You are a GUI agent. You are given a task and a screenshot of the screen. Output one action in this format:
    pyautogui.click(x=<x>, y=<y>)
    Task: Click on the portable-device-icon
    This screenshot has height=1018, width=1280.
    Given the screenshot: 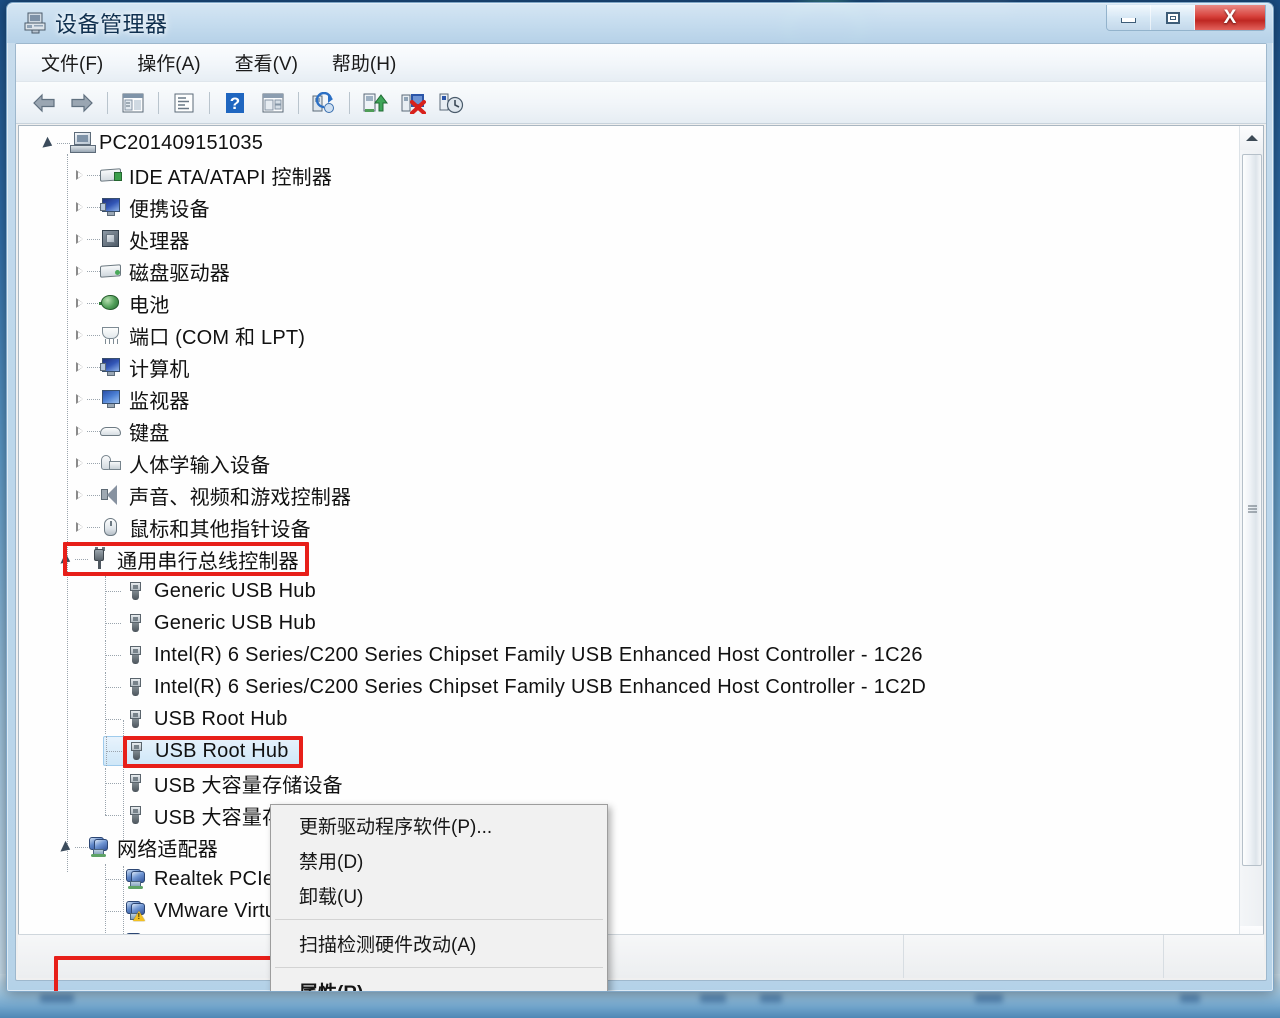 What is the action you would take?
    pyautogui.click(x=111, y=207)
    